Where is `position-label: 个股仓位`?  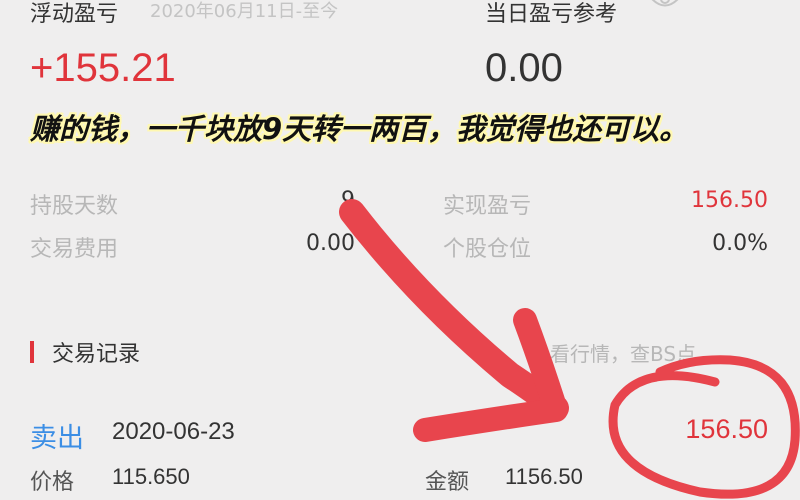 position-label: 个股仓位 is located at coordinates (487, 249).